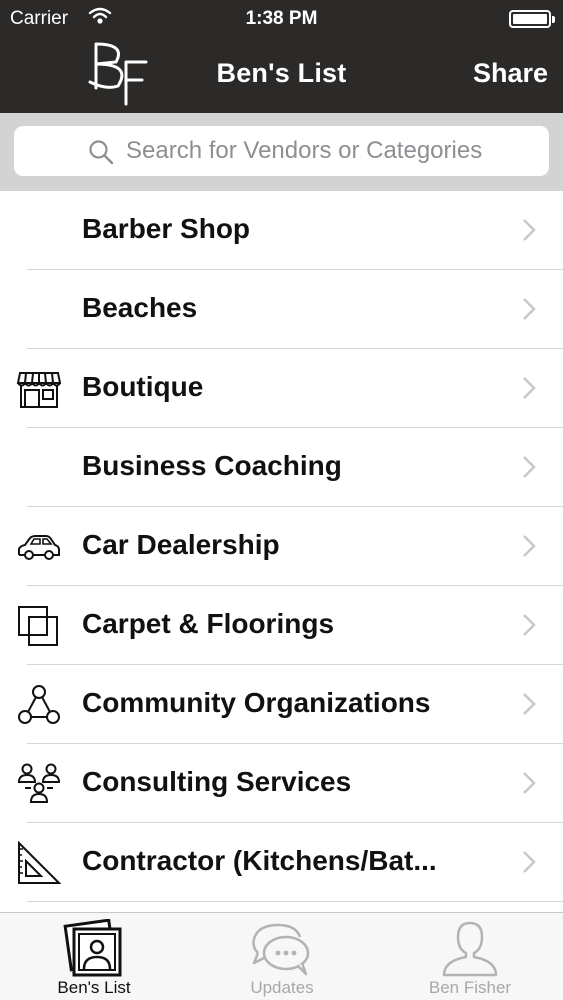  I want to click on list-item-label: Business Coaching, so click(212, 465).